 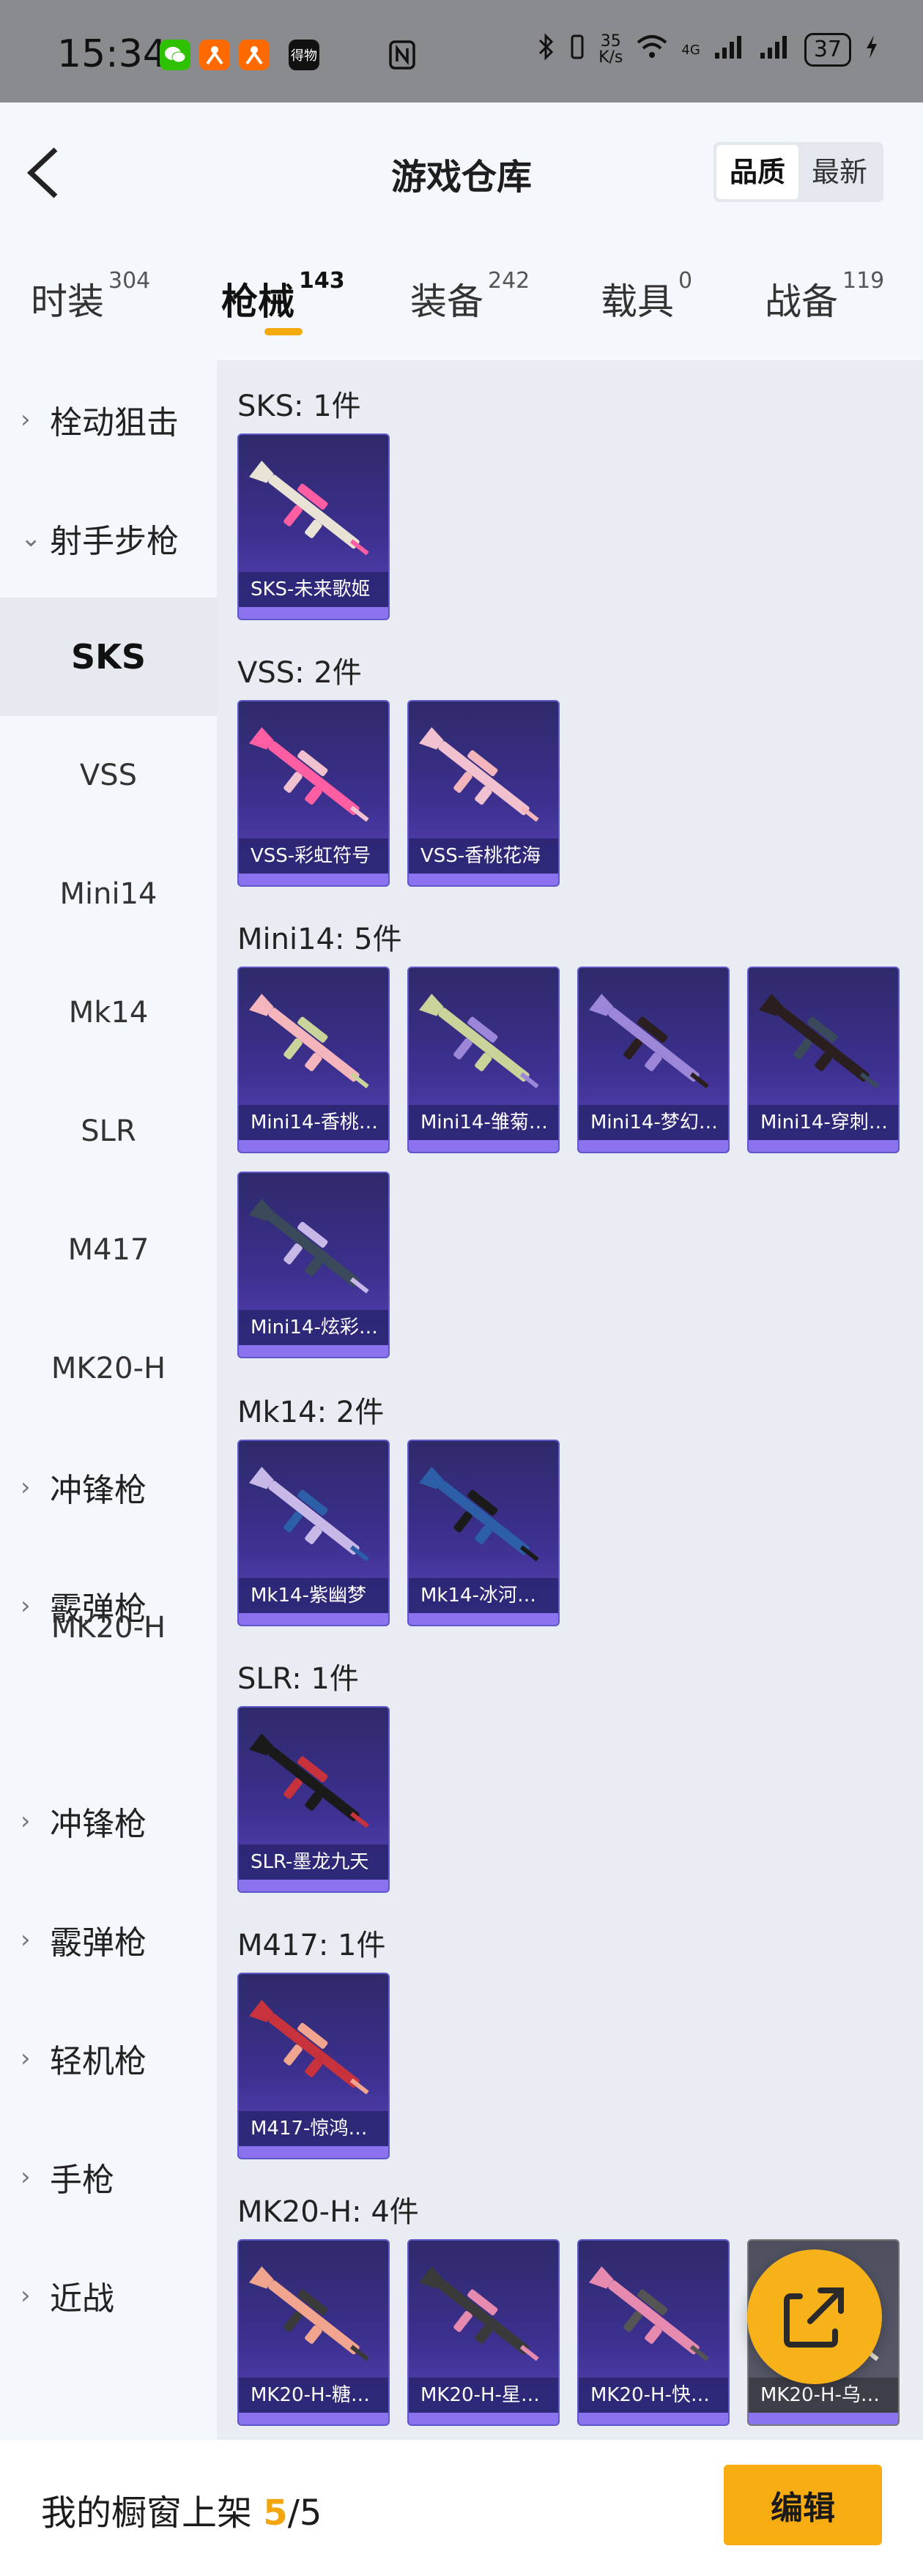 I want to click on weapon-name: SLR-墨龙九天, so click(x=313, y=1862).